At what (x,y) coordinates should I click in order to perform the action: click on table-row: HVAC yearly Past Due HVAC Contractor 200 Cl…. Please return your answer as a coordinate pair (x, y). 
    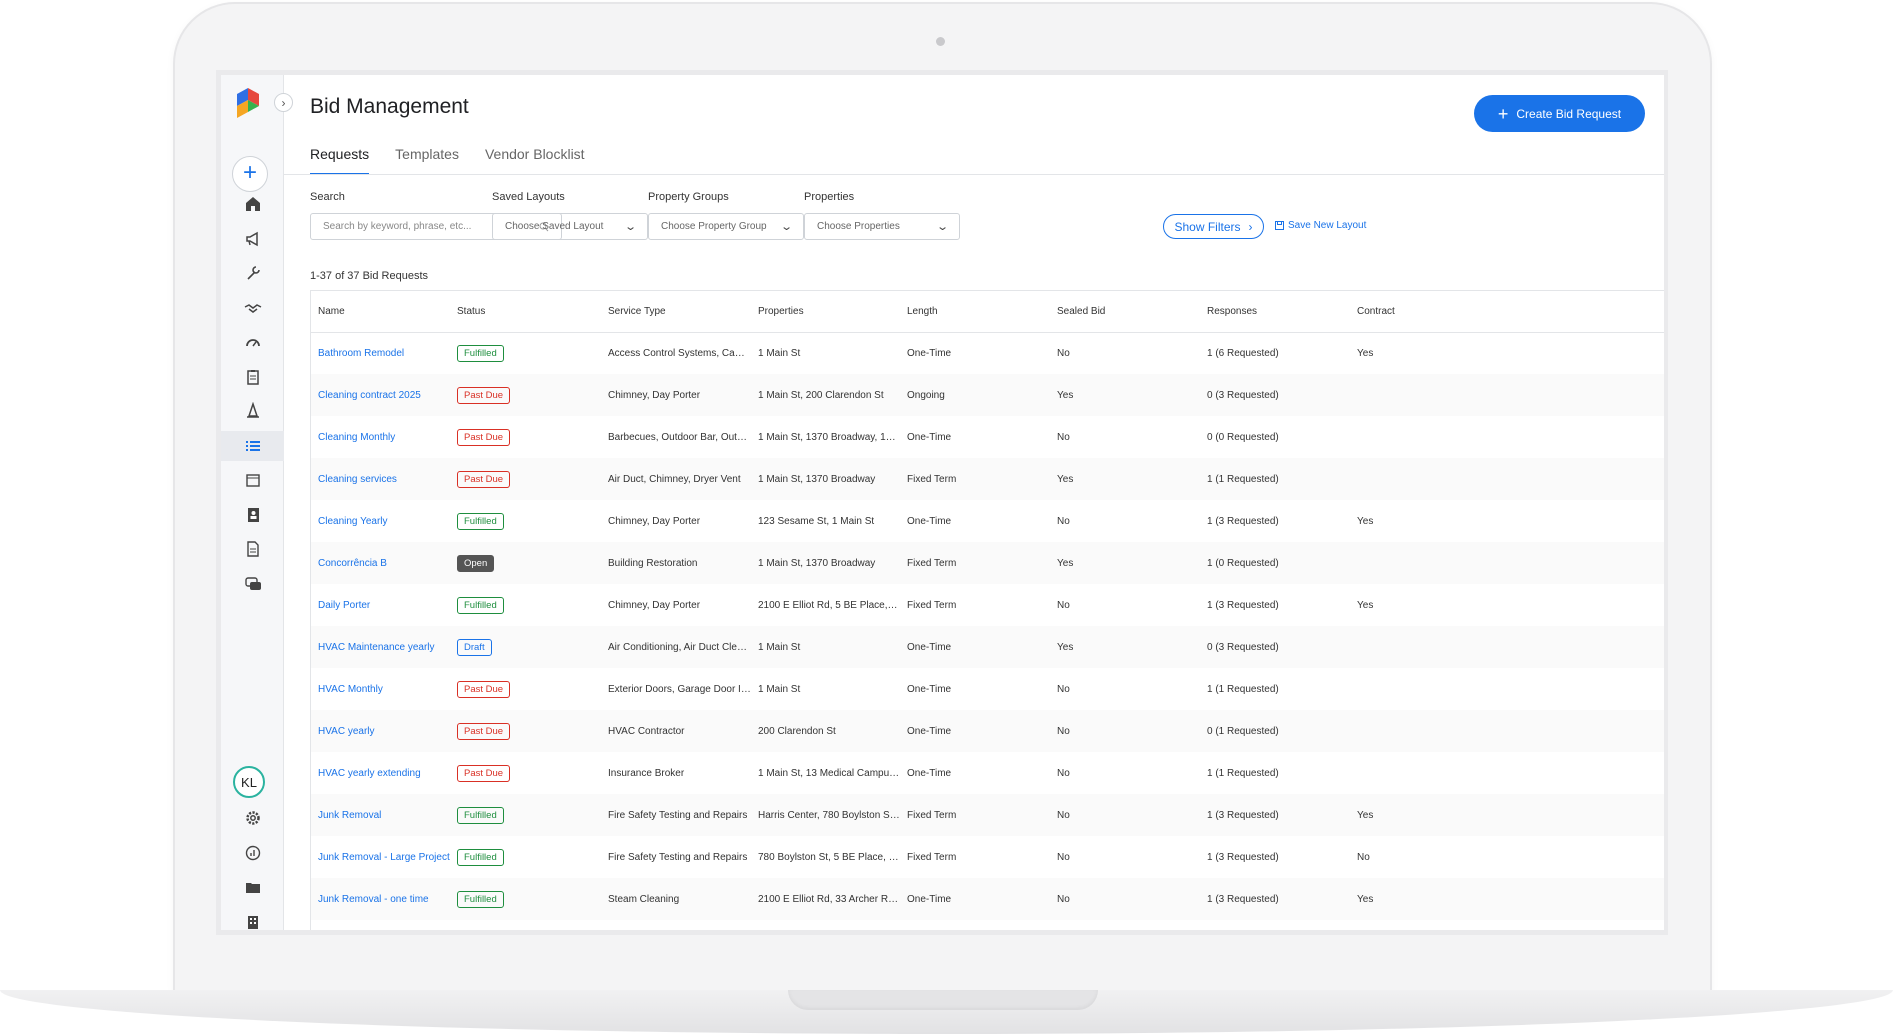
    Looking at the image, I should click on (987, 731).